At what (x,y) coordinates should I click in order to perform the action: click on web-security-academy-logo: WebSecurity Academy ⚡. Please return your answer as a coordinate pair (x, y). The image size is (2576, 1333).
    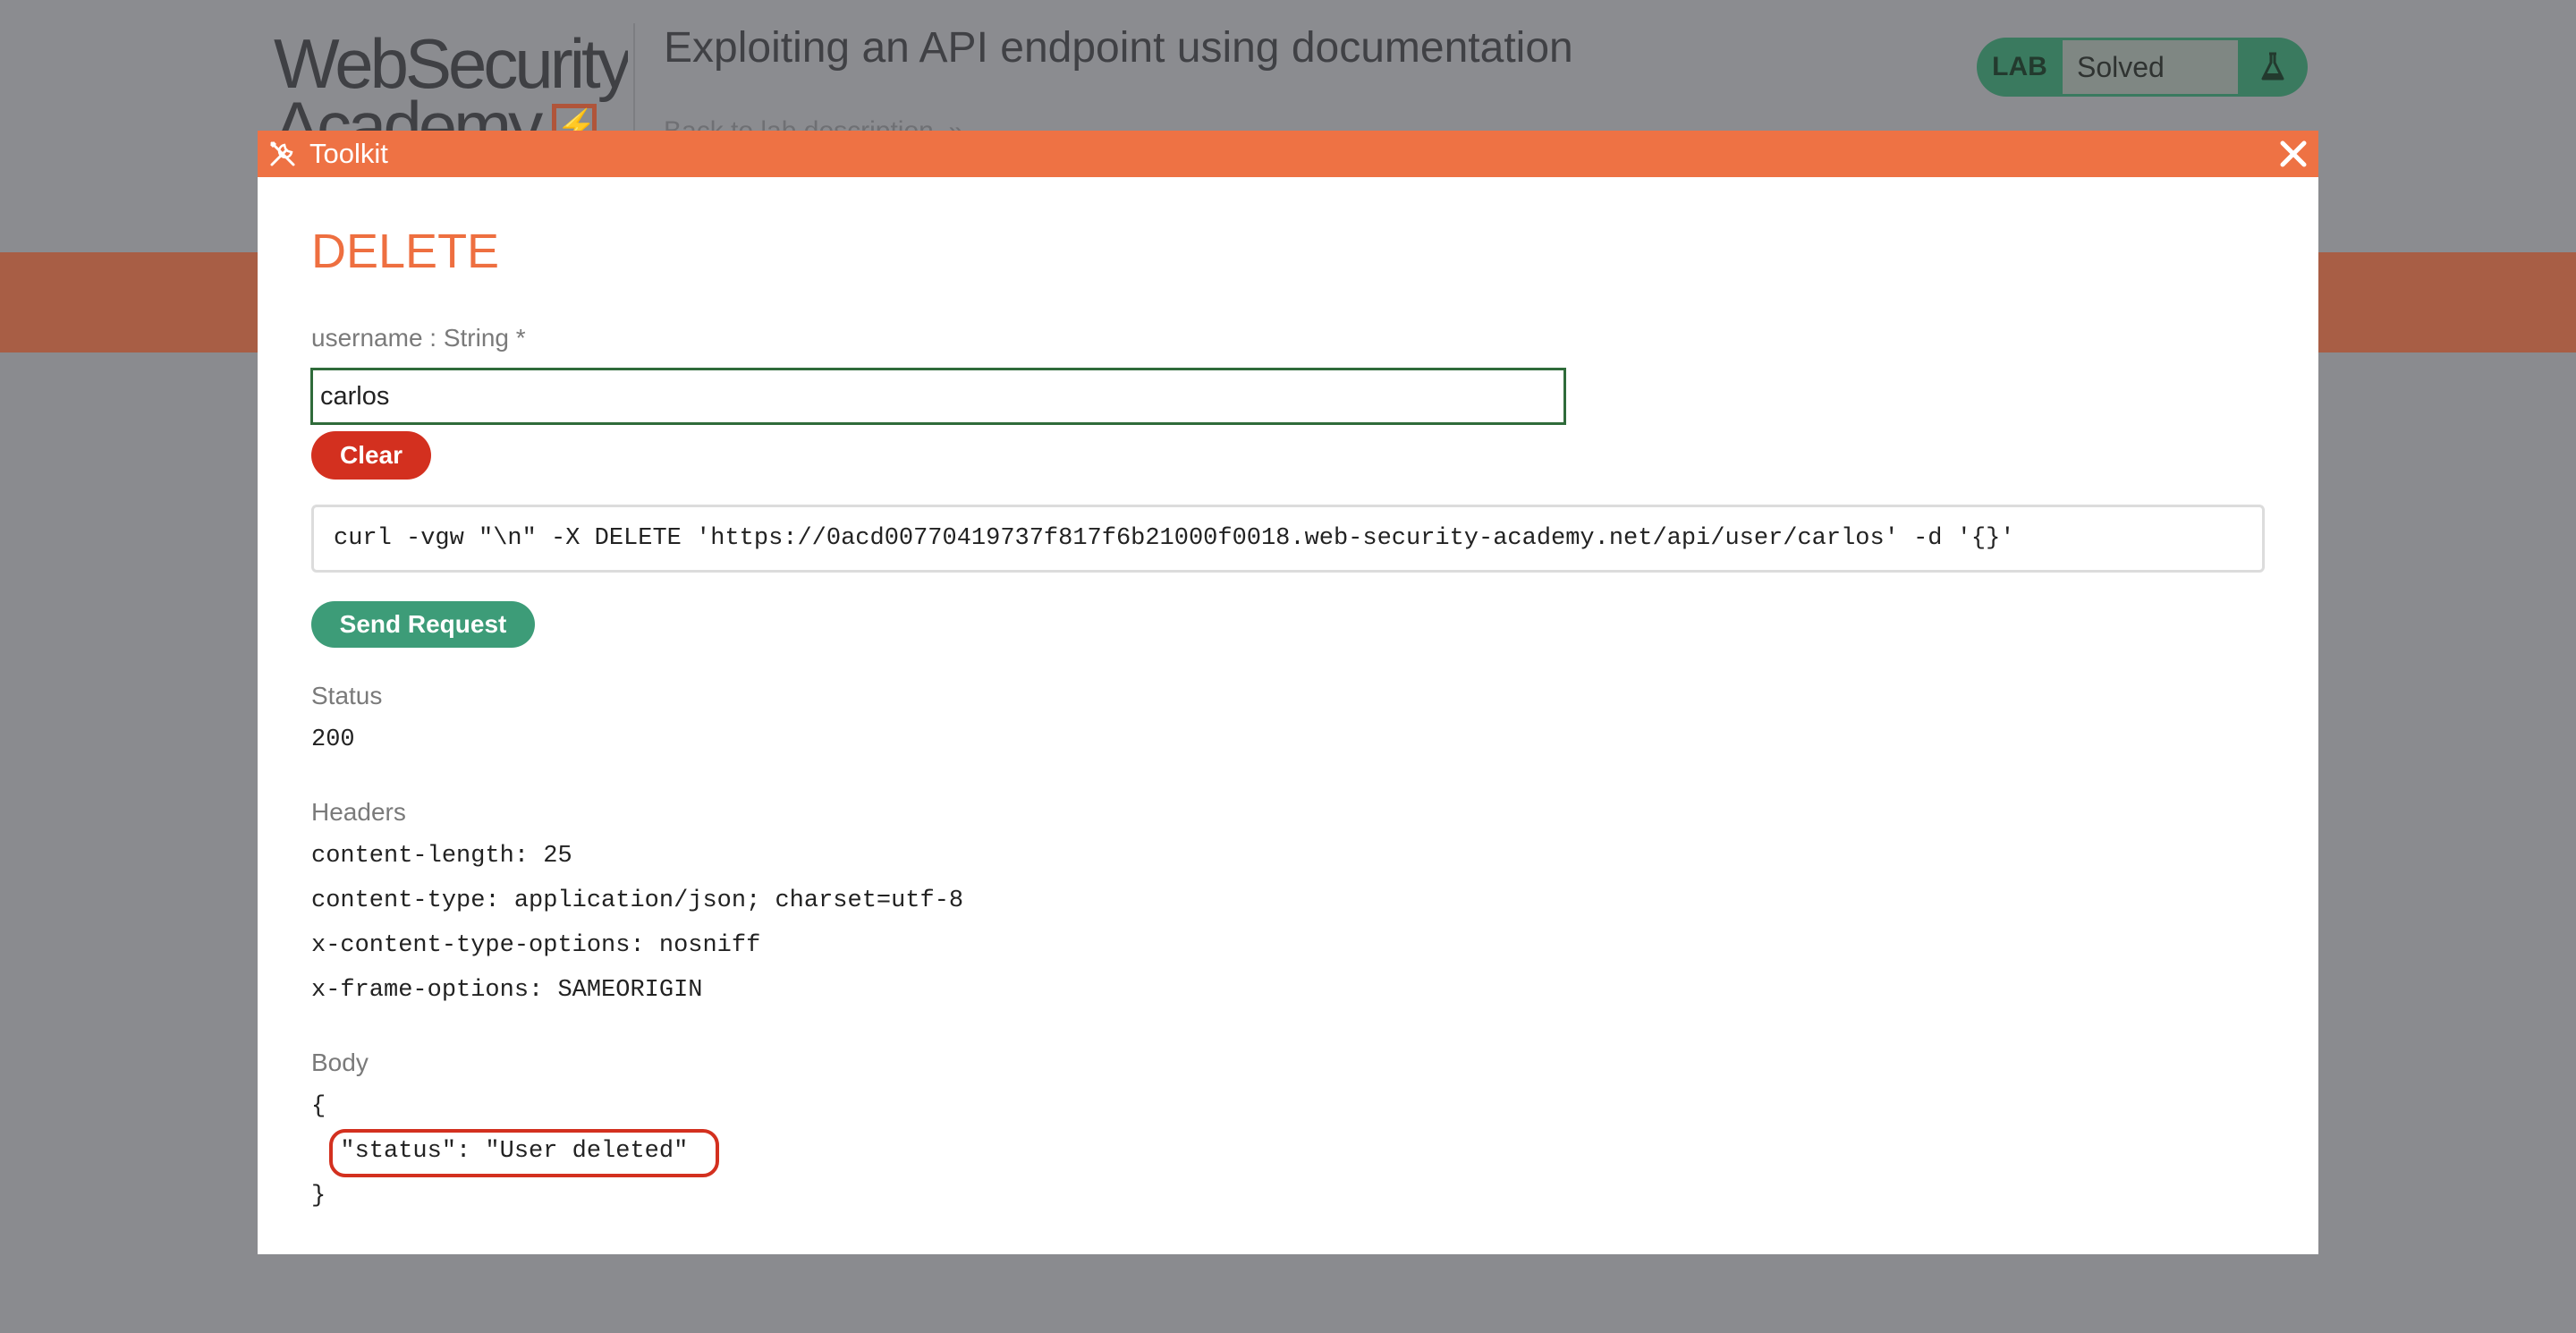
    Looking at the image, I should click on (451, 82).